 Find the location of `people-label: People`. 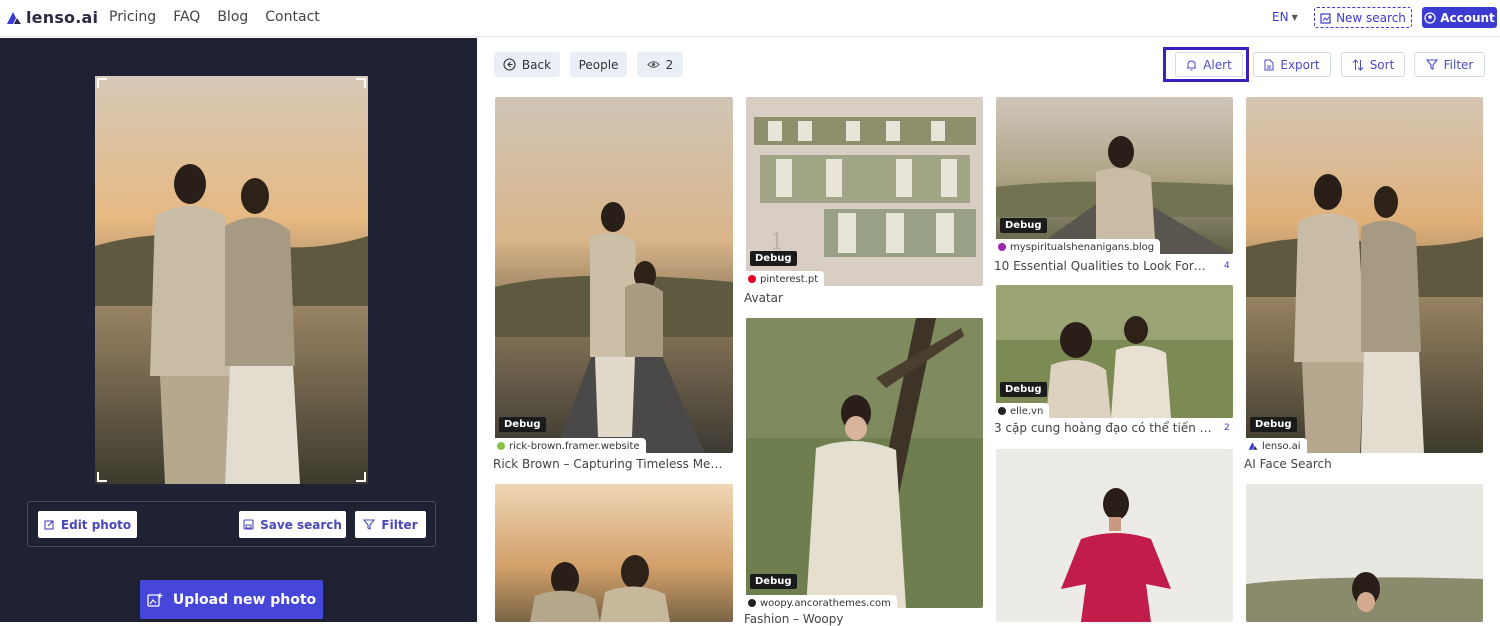

people-label: People is located at coordinates (598, 64).